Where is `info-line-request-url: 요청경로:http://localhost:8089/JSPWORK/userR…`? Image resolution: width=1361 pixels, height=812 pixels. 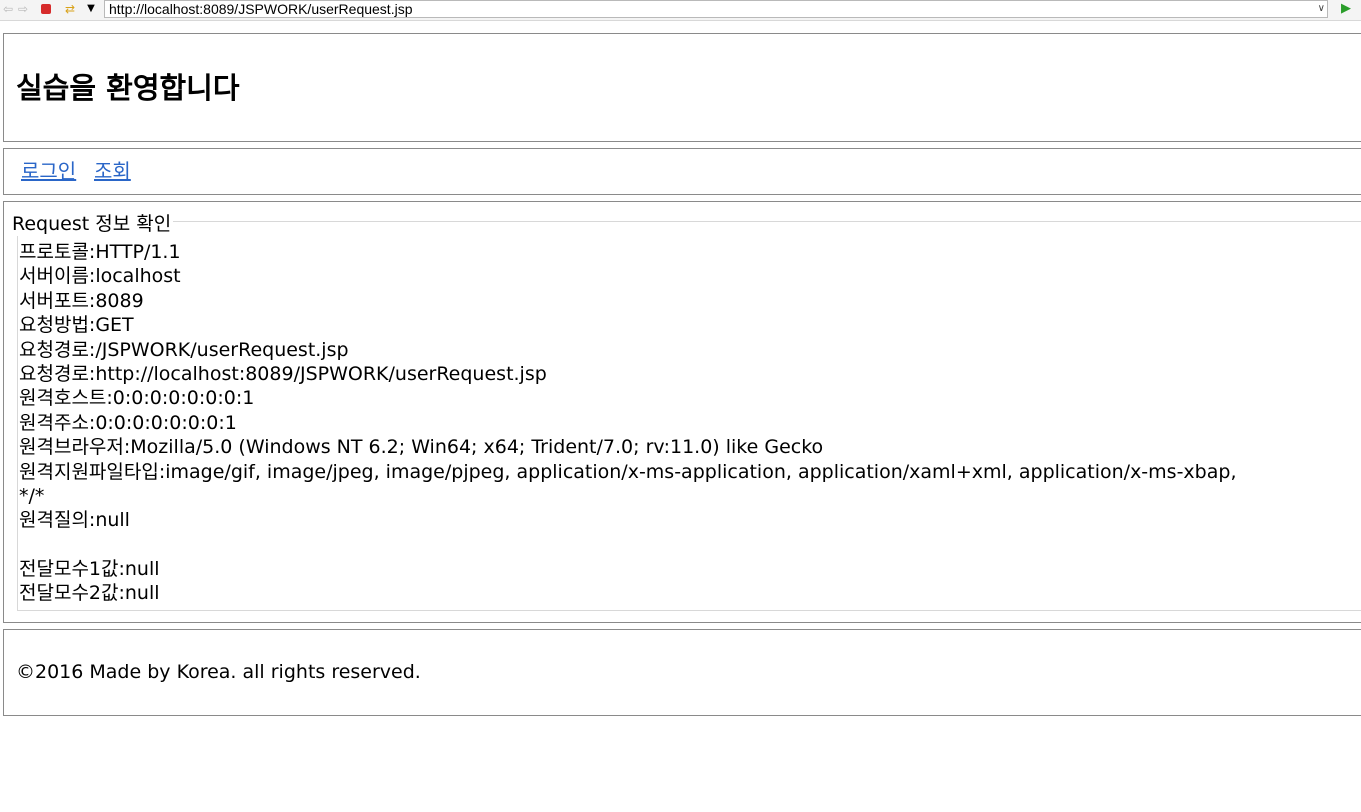 info-line-request-url: 요청경로:http://localhost:8089/JSPWORK/userR… is located at coordinates (283, 373).